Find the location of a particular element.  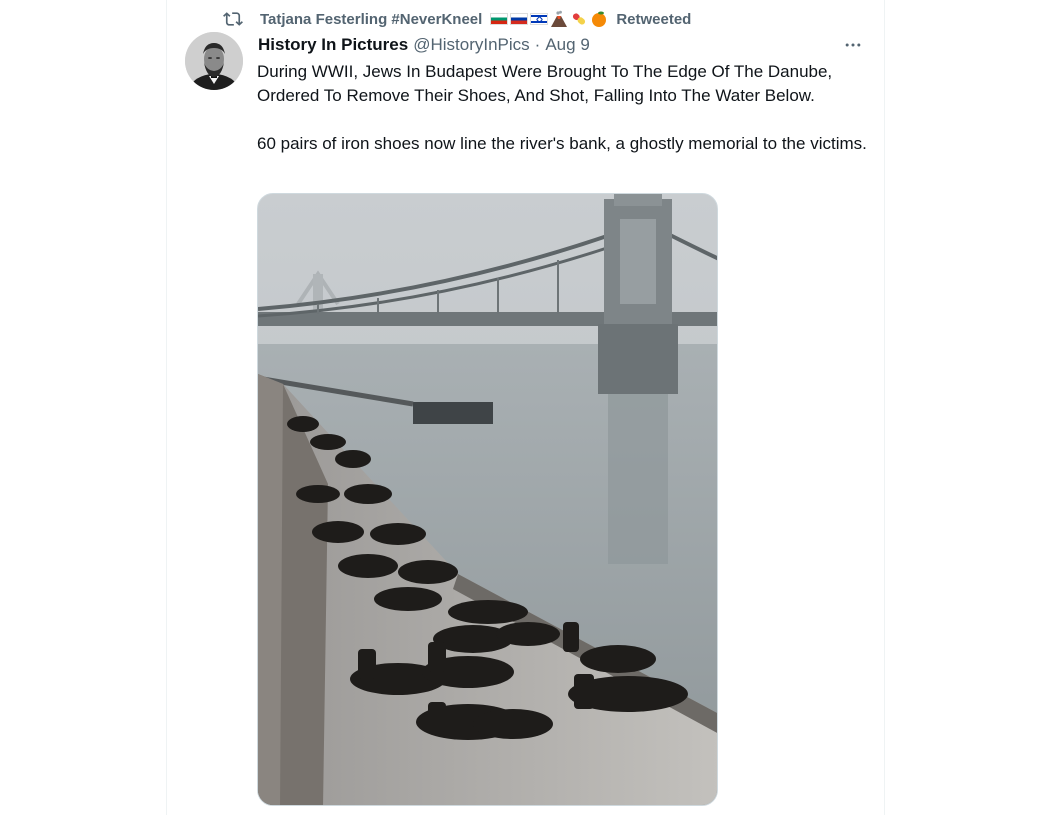

more-options-button is located at coordinates (853, 45).